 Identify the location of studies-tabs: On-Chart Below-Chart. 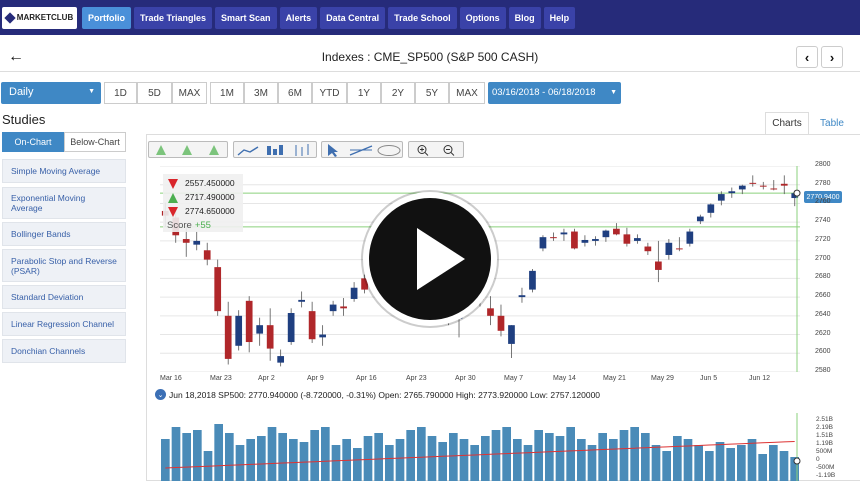
(64, 142).